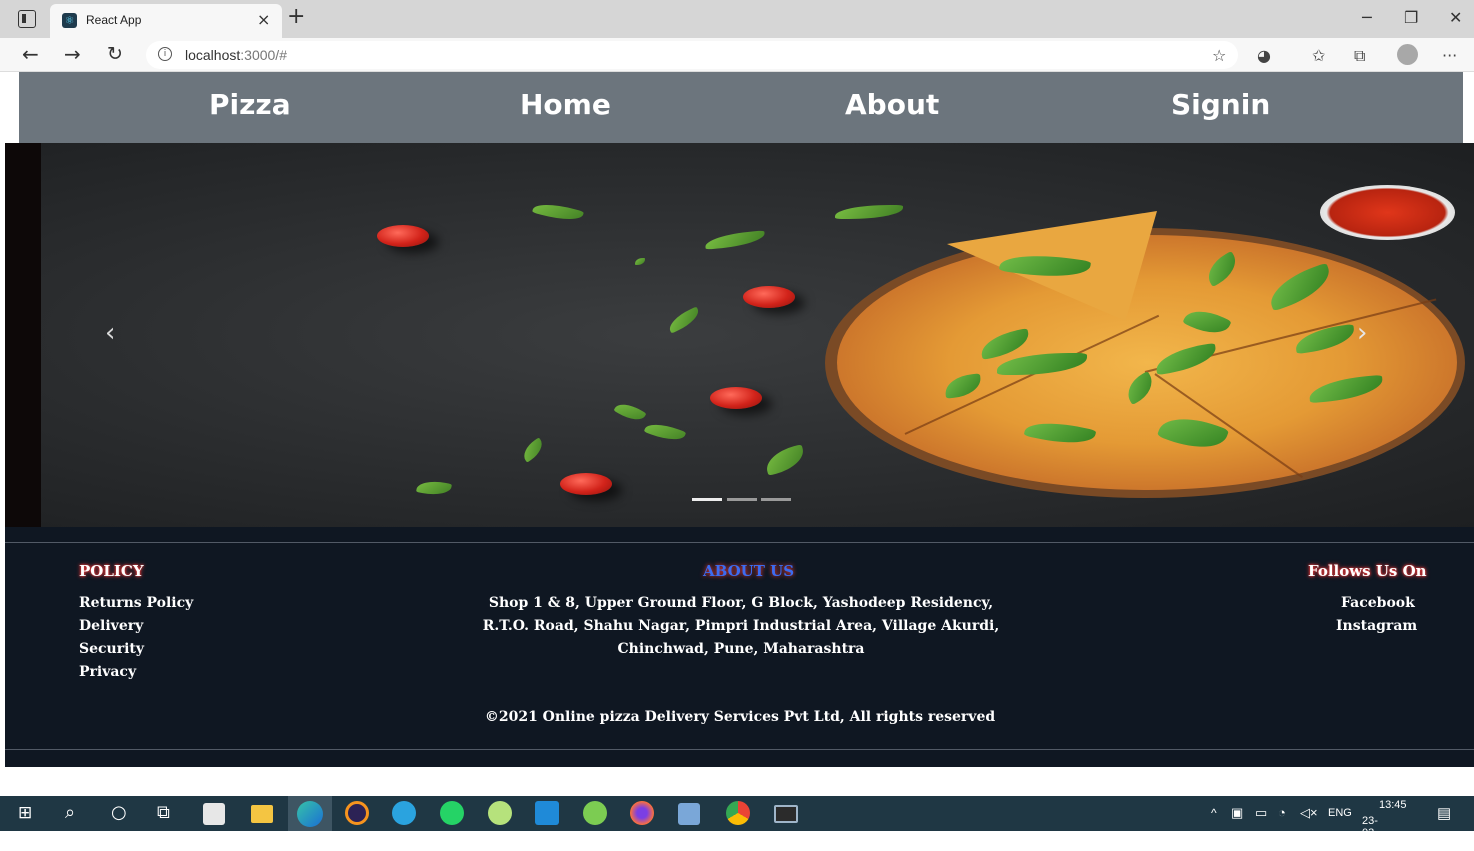 This screenshot has width=1474, height=851. Describe the element at coordinates (310, 814) in the screenshot. I see `edge-icon` at that location.